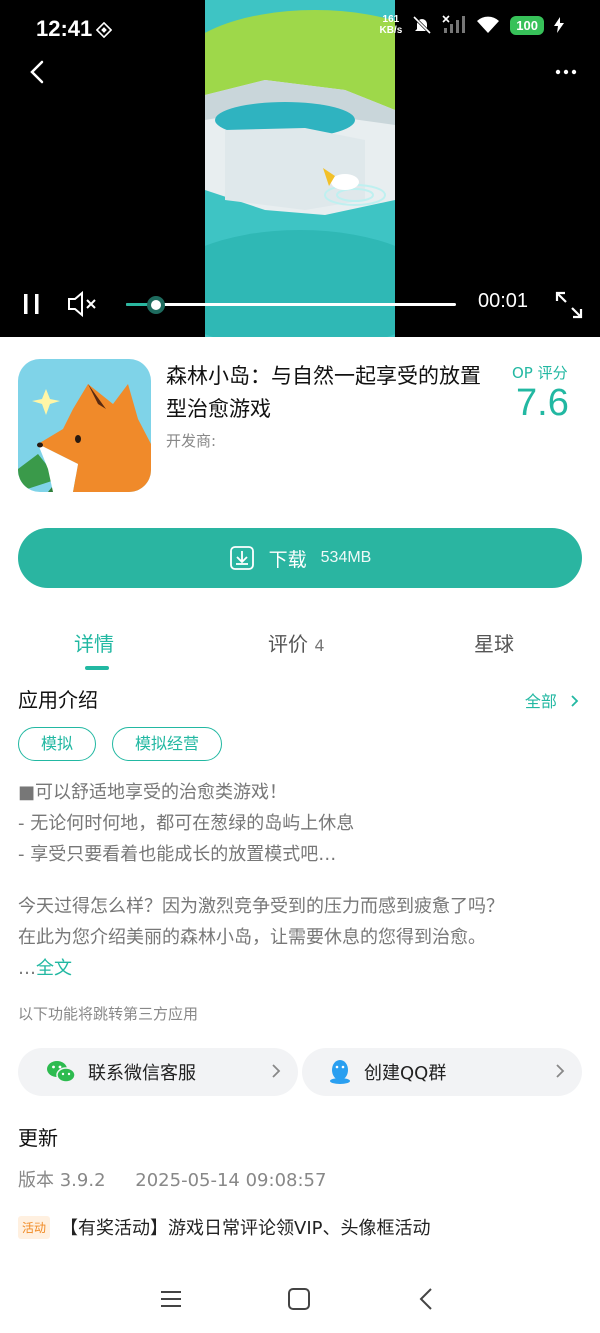  What do you see at coordinates (241, 558) in the screenshot?
I see `download-icon` at bounding box center [241, 558].